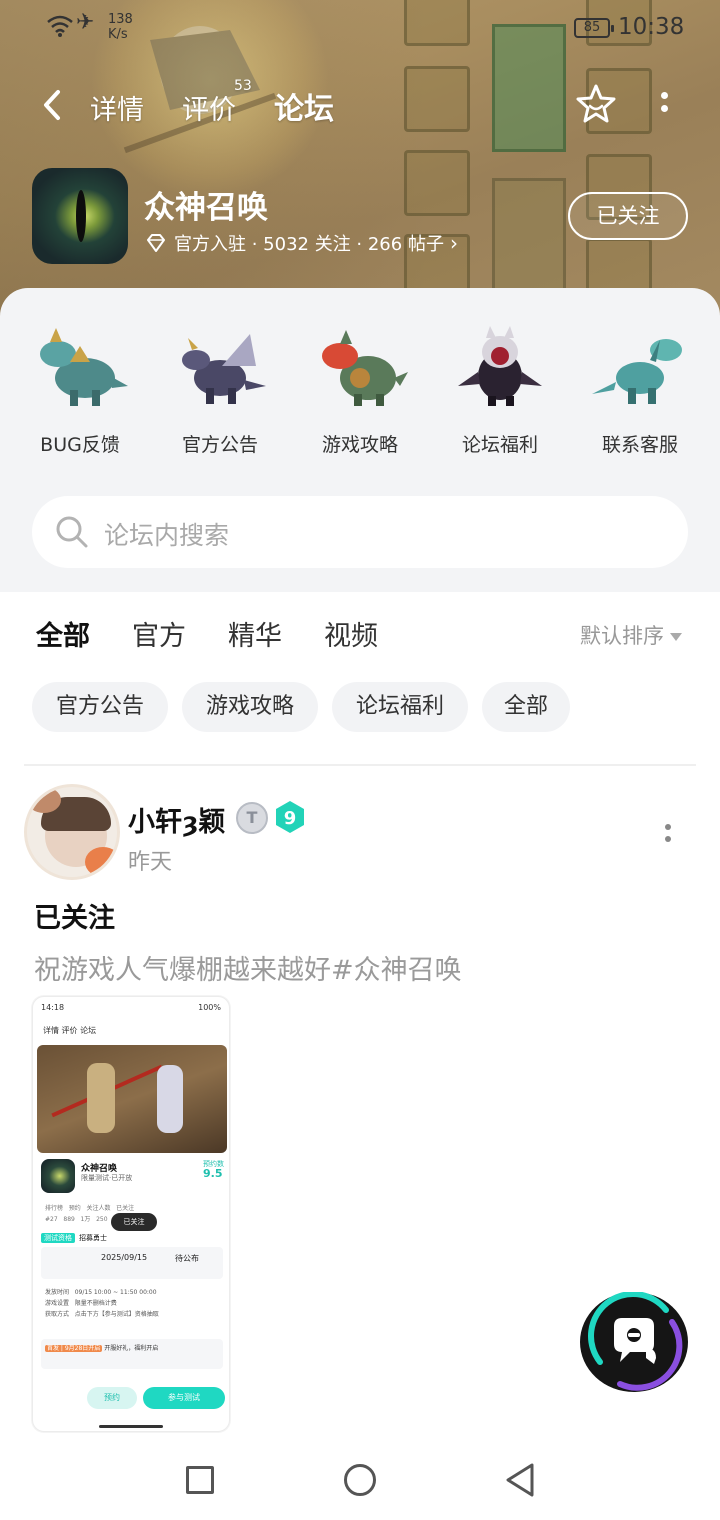 The width and height of the screenshot is (720, 1520). I want to click on category-label: 联系客服, so click(639, 445).